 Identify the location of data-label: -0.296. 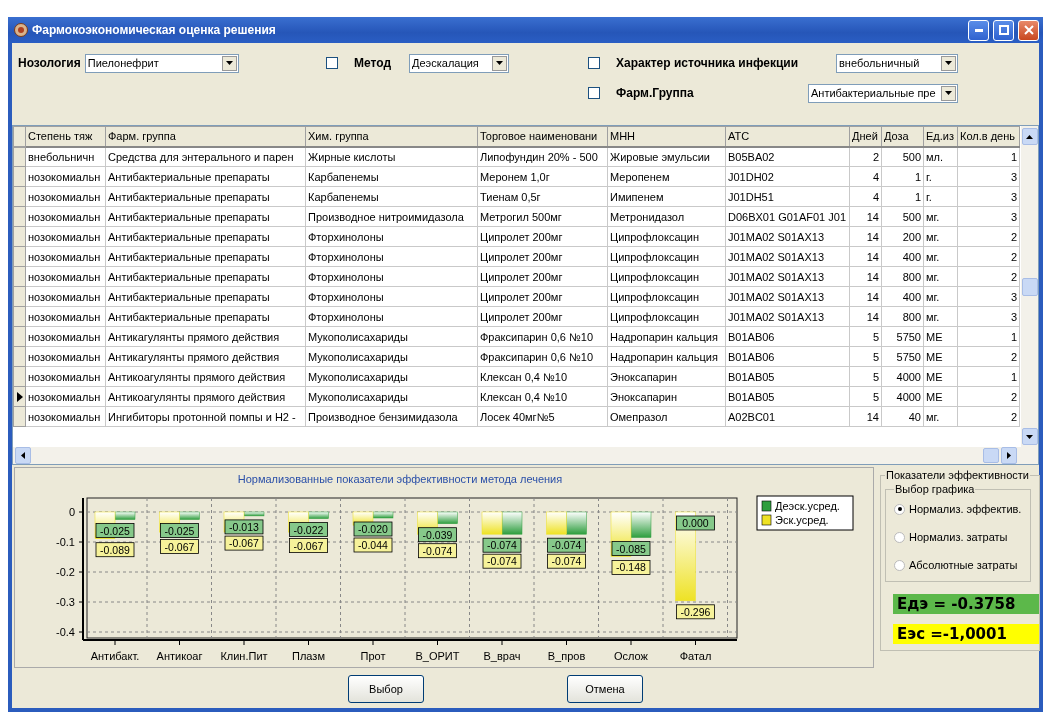
(695, 612).